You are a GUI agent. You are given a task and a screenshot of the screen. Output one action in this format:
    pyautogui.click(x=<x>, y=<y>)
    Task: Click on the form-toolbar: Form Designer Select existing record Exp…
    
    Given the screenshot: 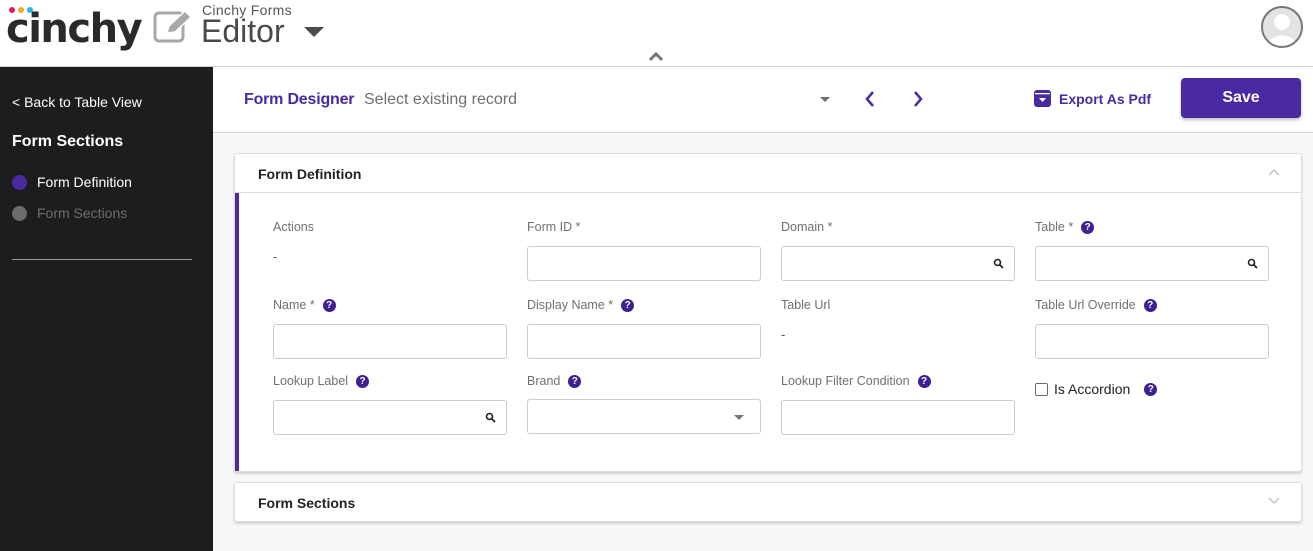 What is the action you would take?
    pyautogui.click(x=763, y=100)
    